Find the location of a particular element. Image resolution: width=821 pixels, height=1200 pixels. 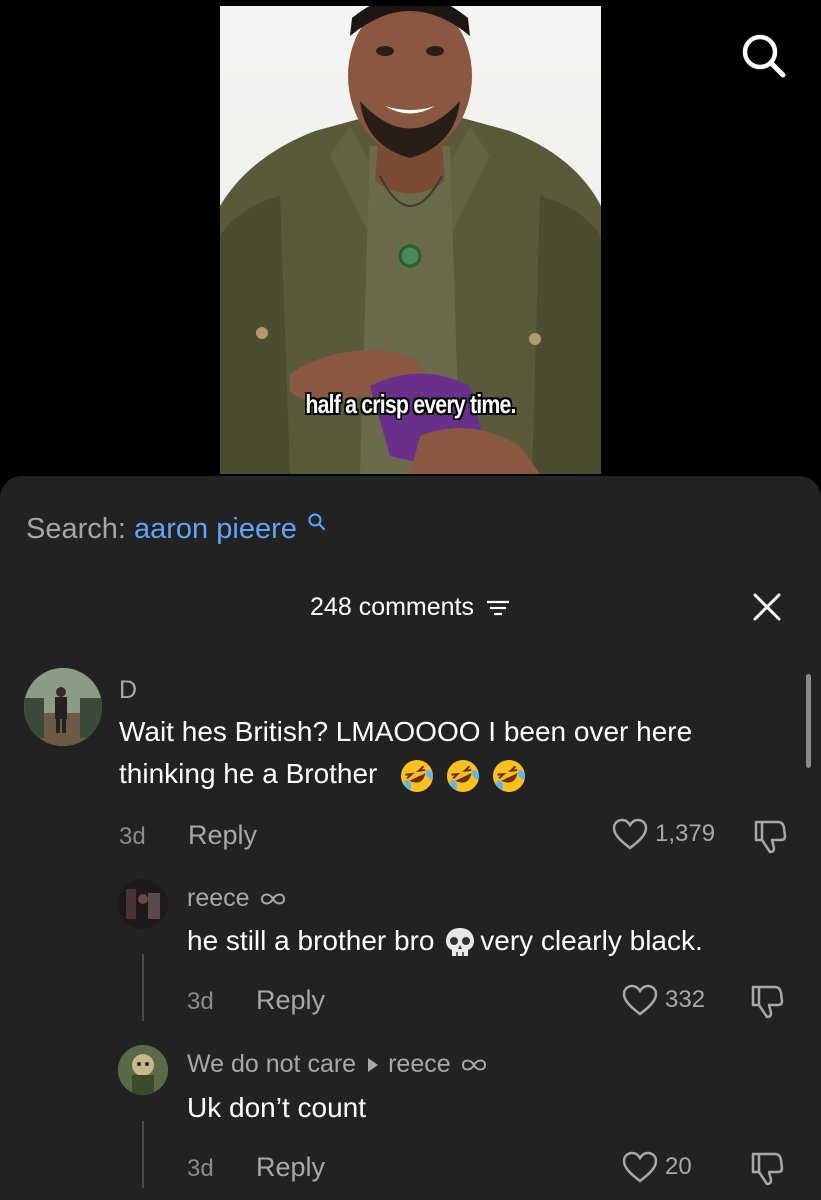

comment-username: D is located at coordinates (128, 690).